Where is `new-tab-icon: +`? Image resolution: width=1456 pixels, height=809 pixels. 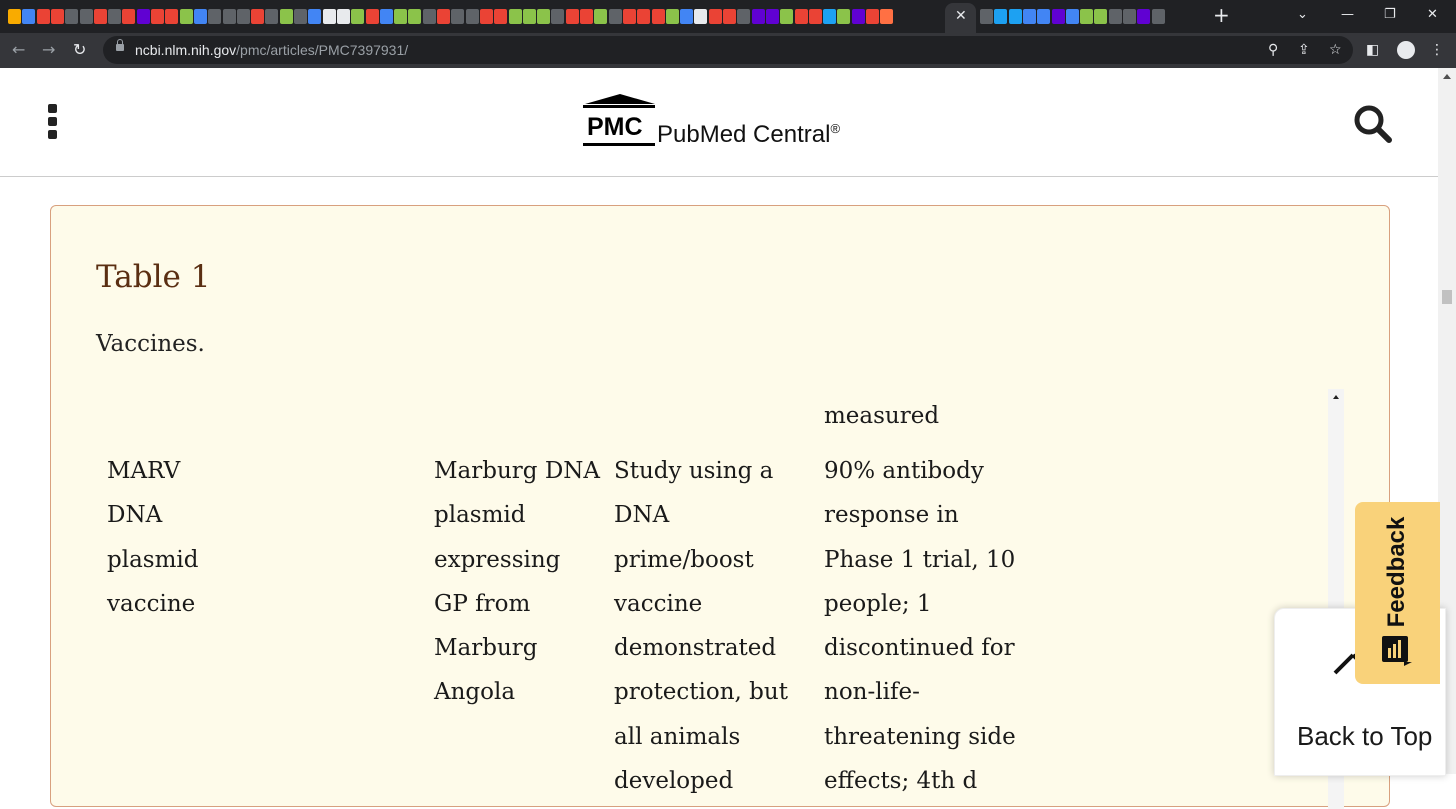 new-tab-icon: + is located at coordinates (1221, 15).